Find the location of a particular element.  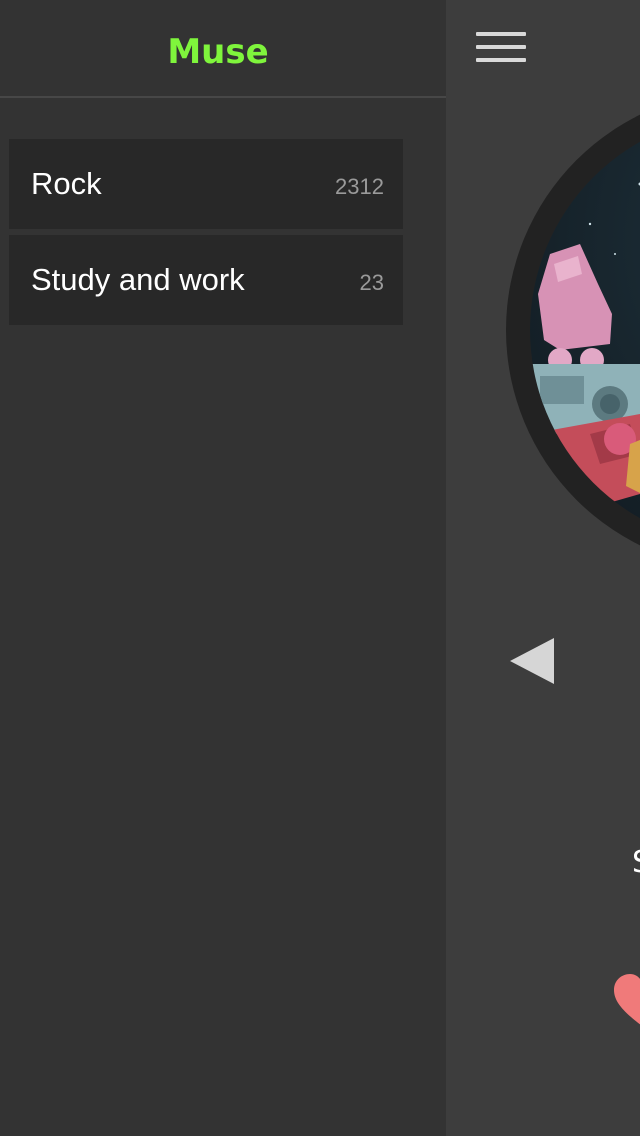

song-title: S is located at coordinates (636, 863).